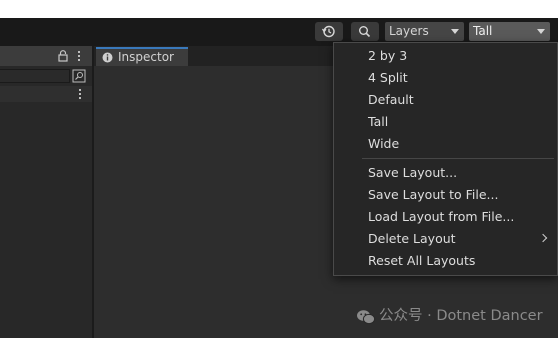  I want to click on hierarchy-search-input, so click(35, 76).